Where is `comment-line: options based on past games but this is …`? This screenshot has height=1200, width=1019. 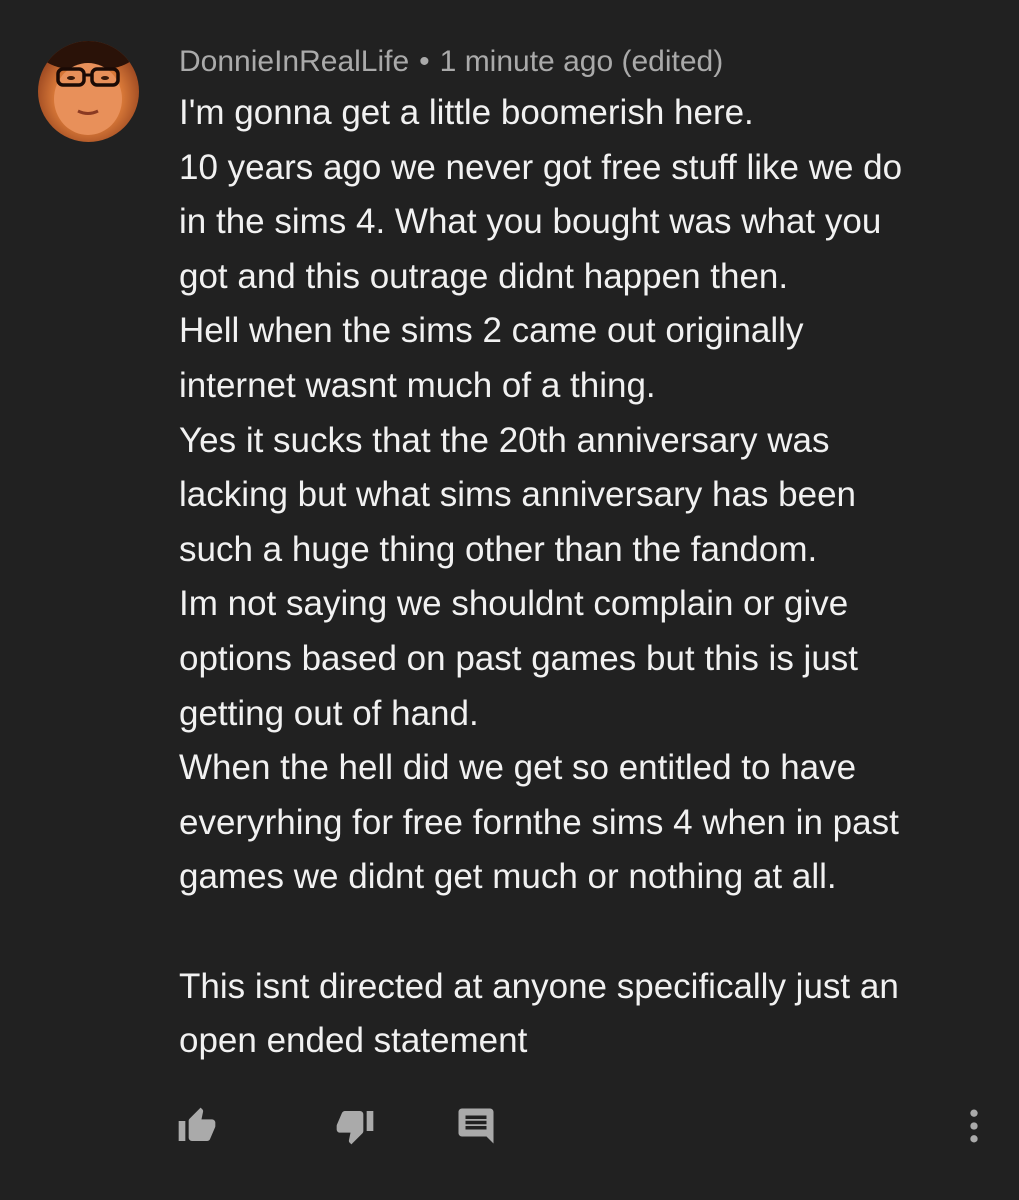
comment-line: options based on past games but this is … is located at coordinates (519, 658).